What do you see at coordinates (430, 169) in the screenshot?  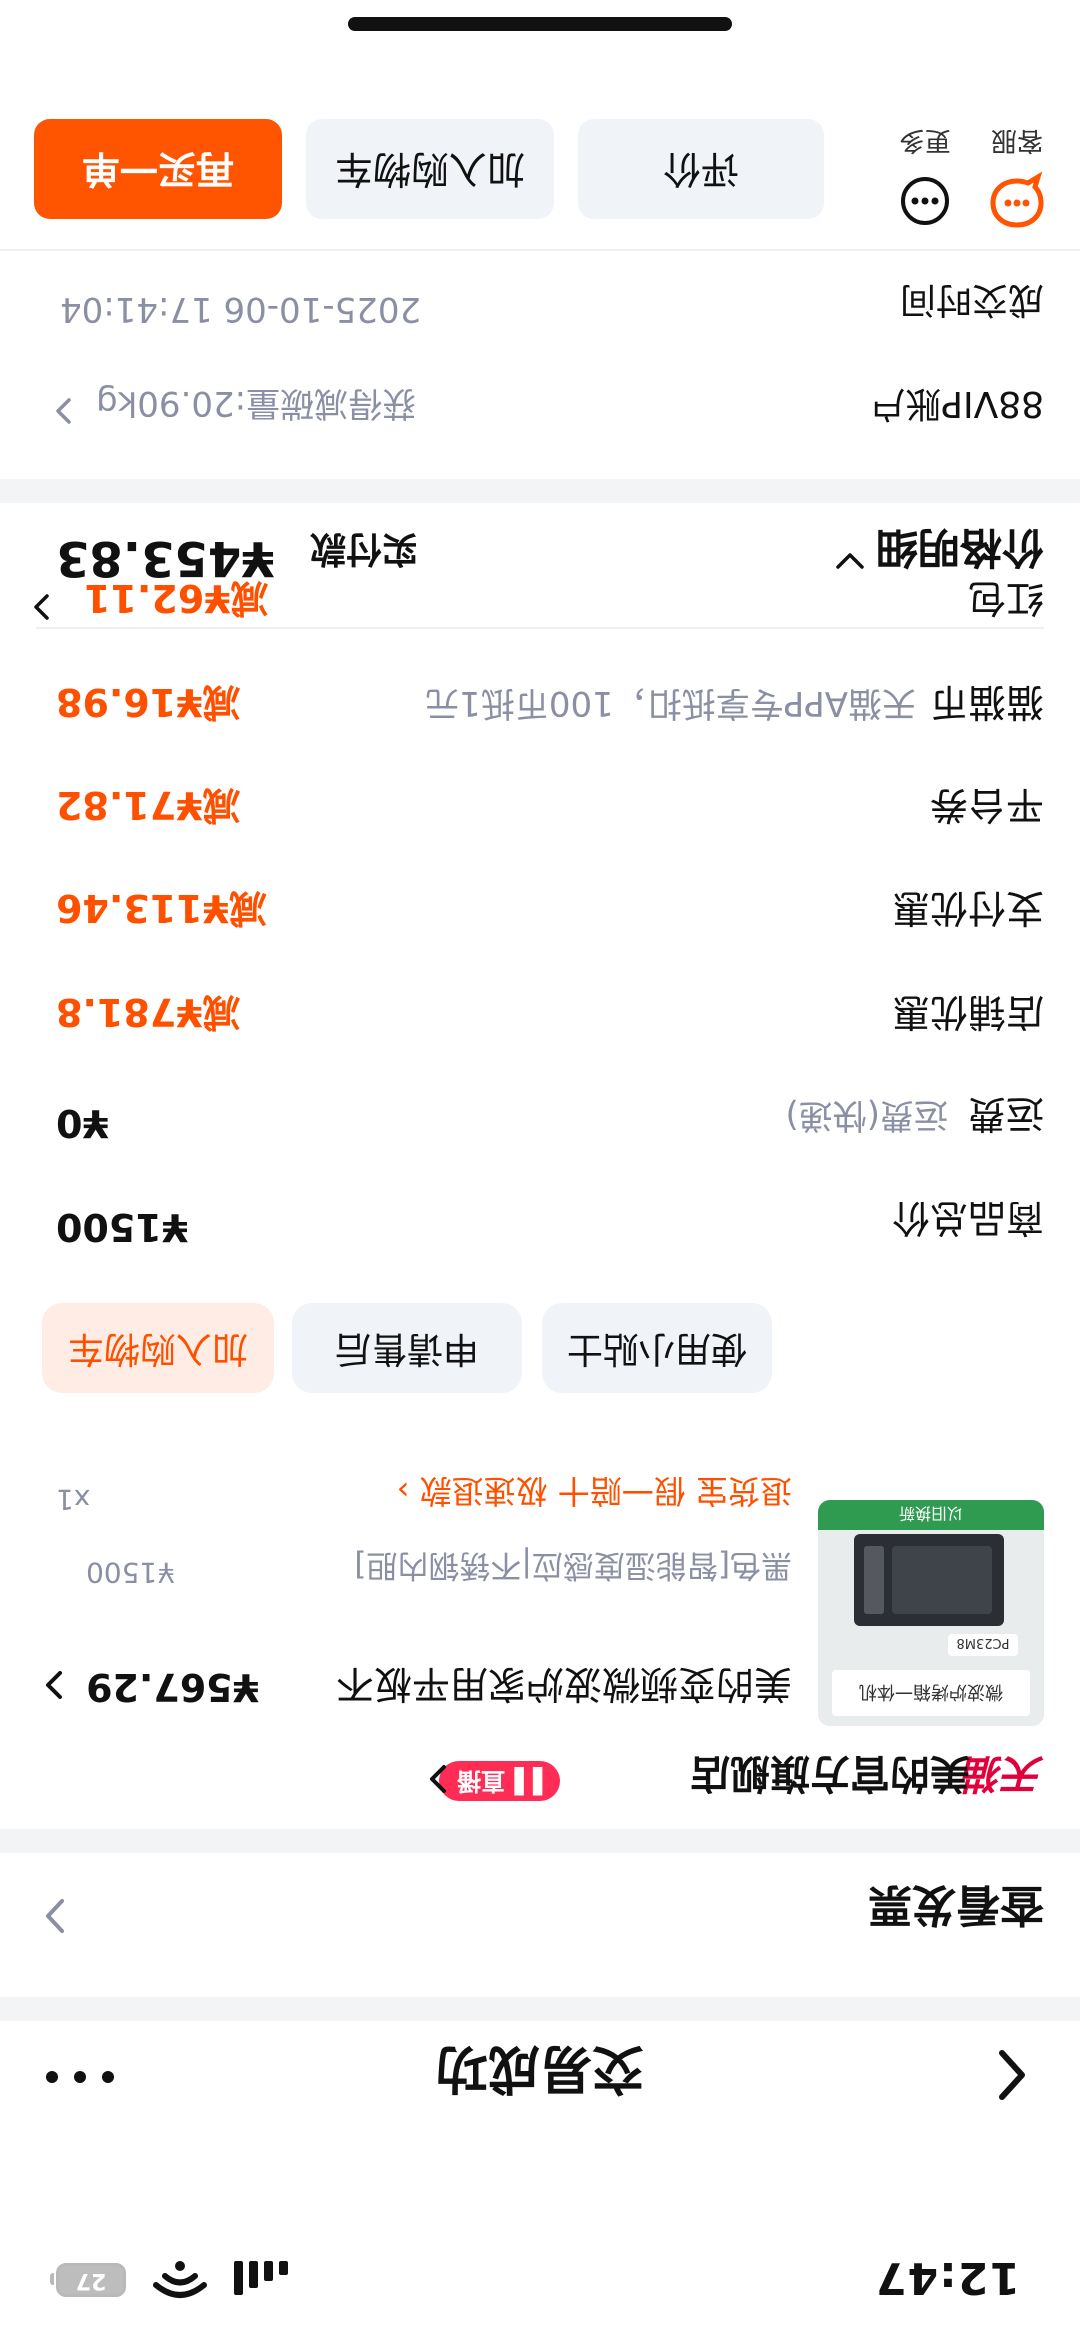 I see `add-to-cart-bottom-button: 加入购物车` at bounding box center [430, 169].